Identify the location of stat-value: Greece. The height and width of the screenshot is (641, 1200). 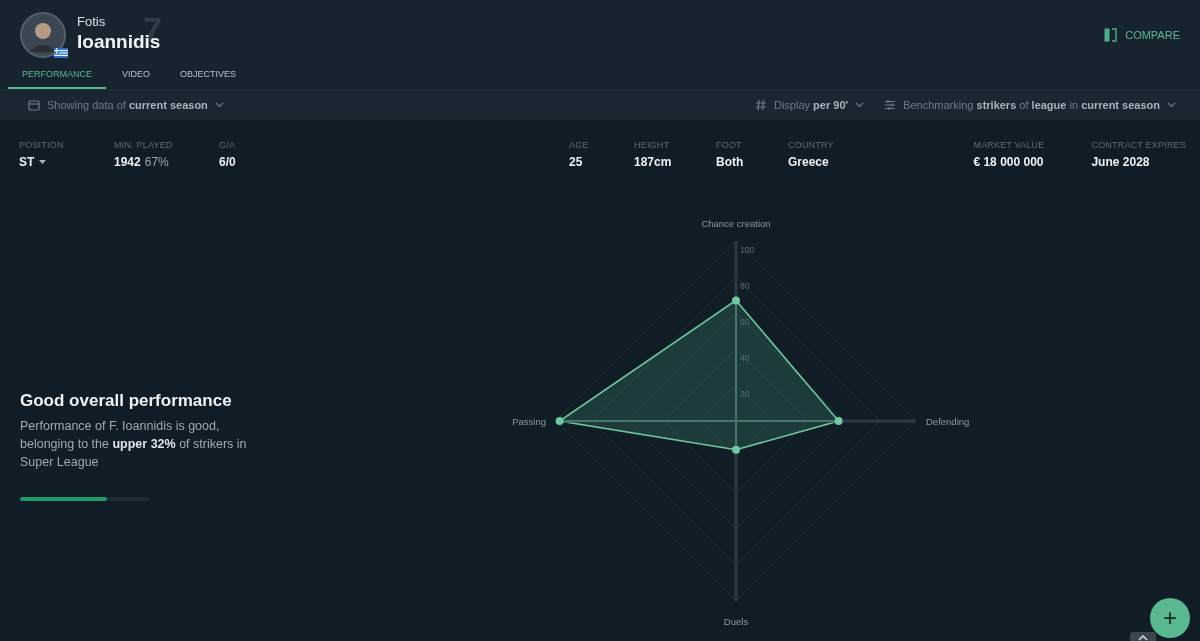
(808, 162).